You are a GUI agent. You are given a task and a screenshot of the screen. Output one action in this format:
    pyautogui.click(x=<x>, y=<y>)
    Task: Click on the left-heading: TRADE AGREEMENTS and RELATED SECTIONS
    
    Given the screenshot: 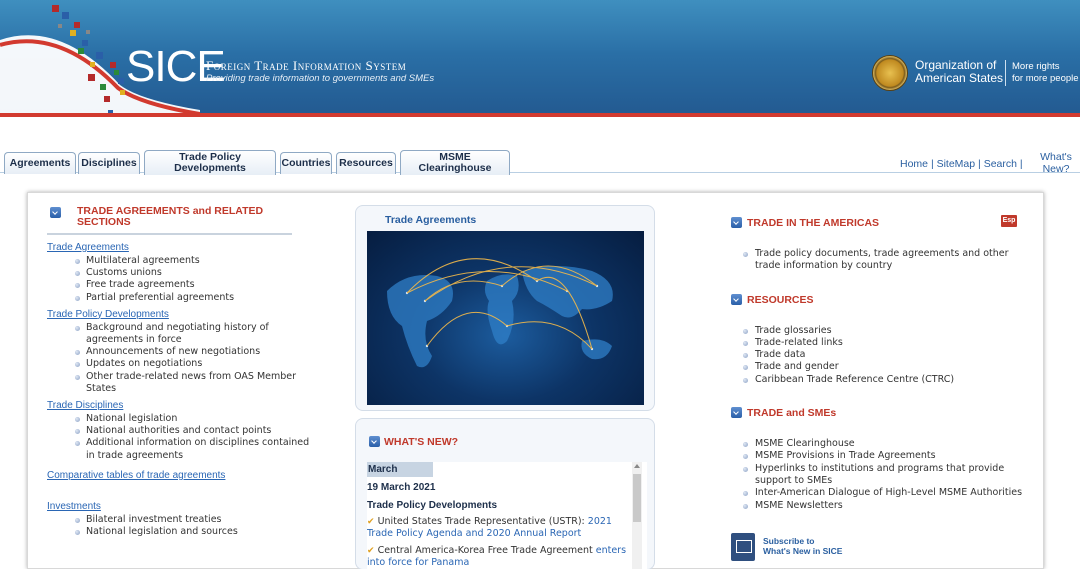 What is the action you would take?
    pyautogui.click(x=182, y=217)
    